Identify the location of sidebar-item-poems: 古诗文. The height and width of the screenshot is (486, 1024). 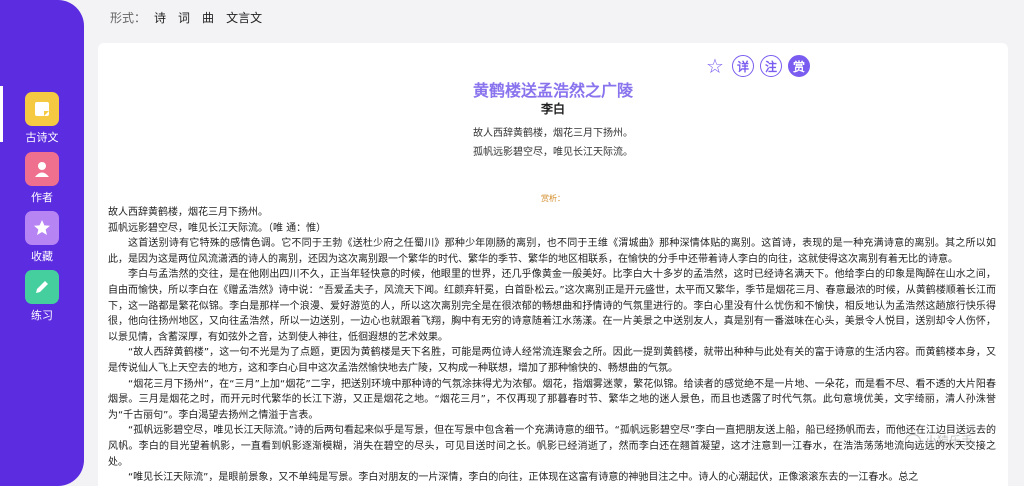
(42, 118).